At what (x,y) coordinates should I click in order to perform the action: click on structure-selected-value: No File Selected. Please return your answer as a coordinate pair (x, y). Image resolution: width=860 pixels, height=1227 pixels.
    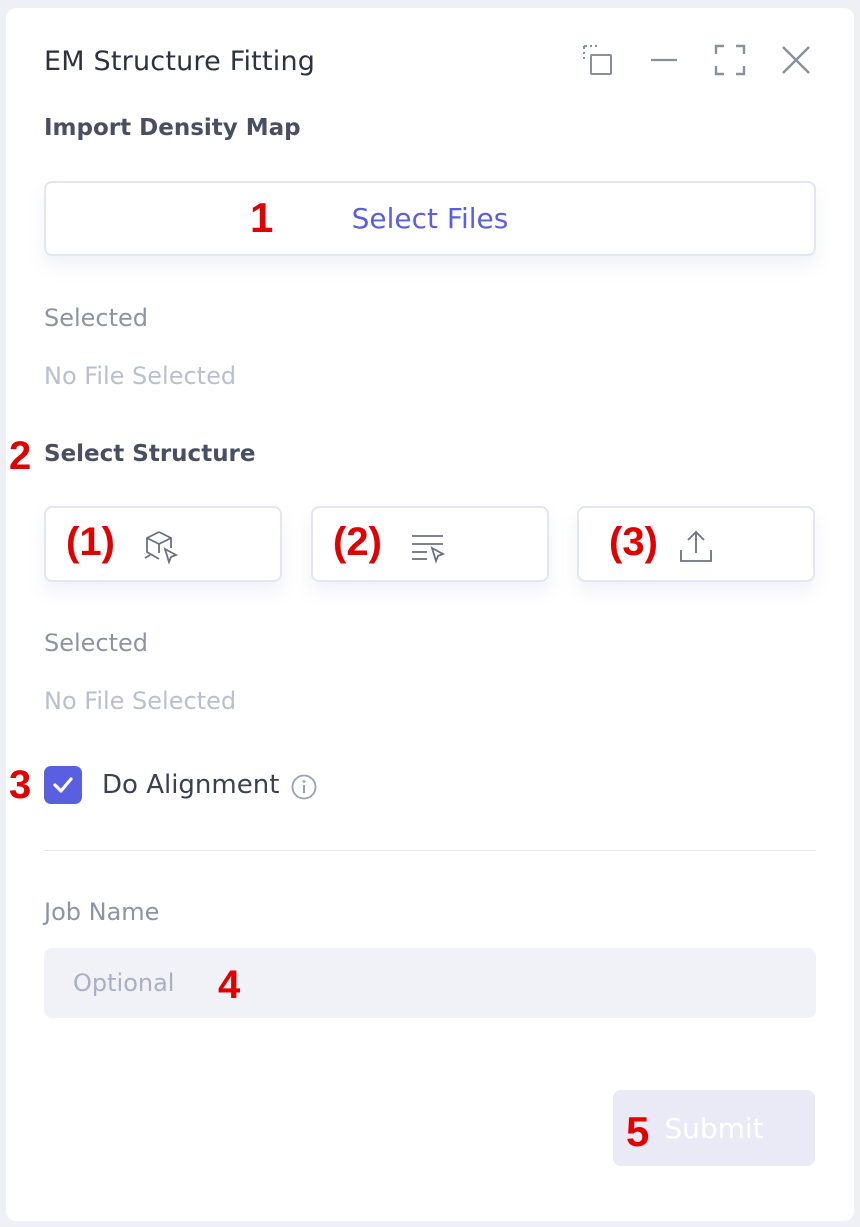
    Looking at the image, I should click on (140, 701).